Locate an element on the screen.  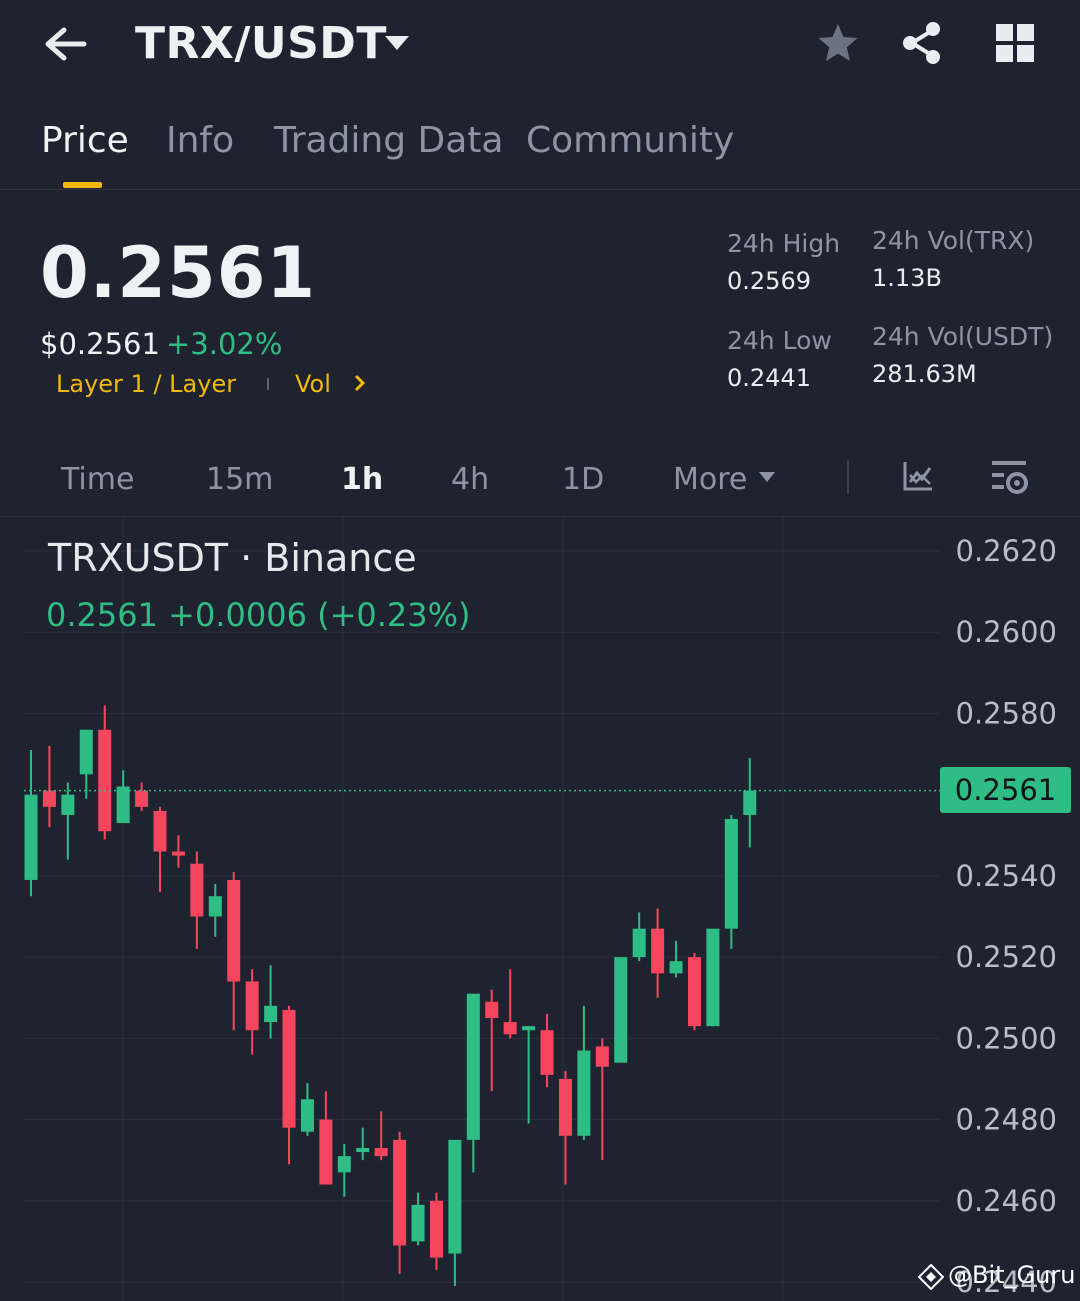
y-axis-tick-label: 0.2540 is located at coordinates (1006, 876).